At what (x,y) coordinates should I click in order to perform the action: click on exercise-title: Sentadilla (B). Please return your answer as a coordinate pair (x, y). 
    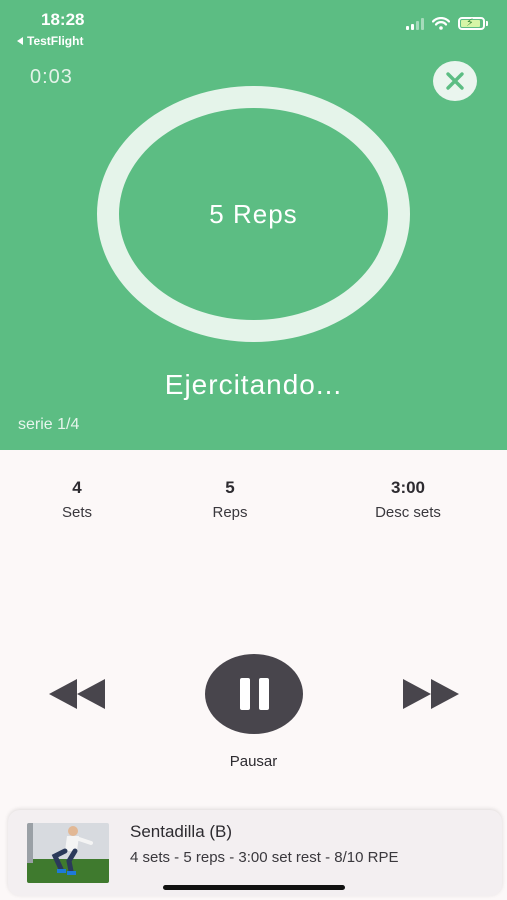
    Looking at the image, I should click on (181, 831).